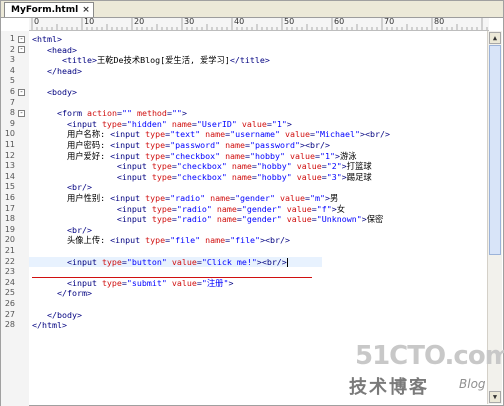 Image resolution: width=504 pixels, height=406 pixels. Describe the element at coordinates (9, 314) in the screenshot. I see `line-number: 27` at that location.